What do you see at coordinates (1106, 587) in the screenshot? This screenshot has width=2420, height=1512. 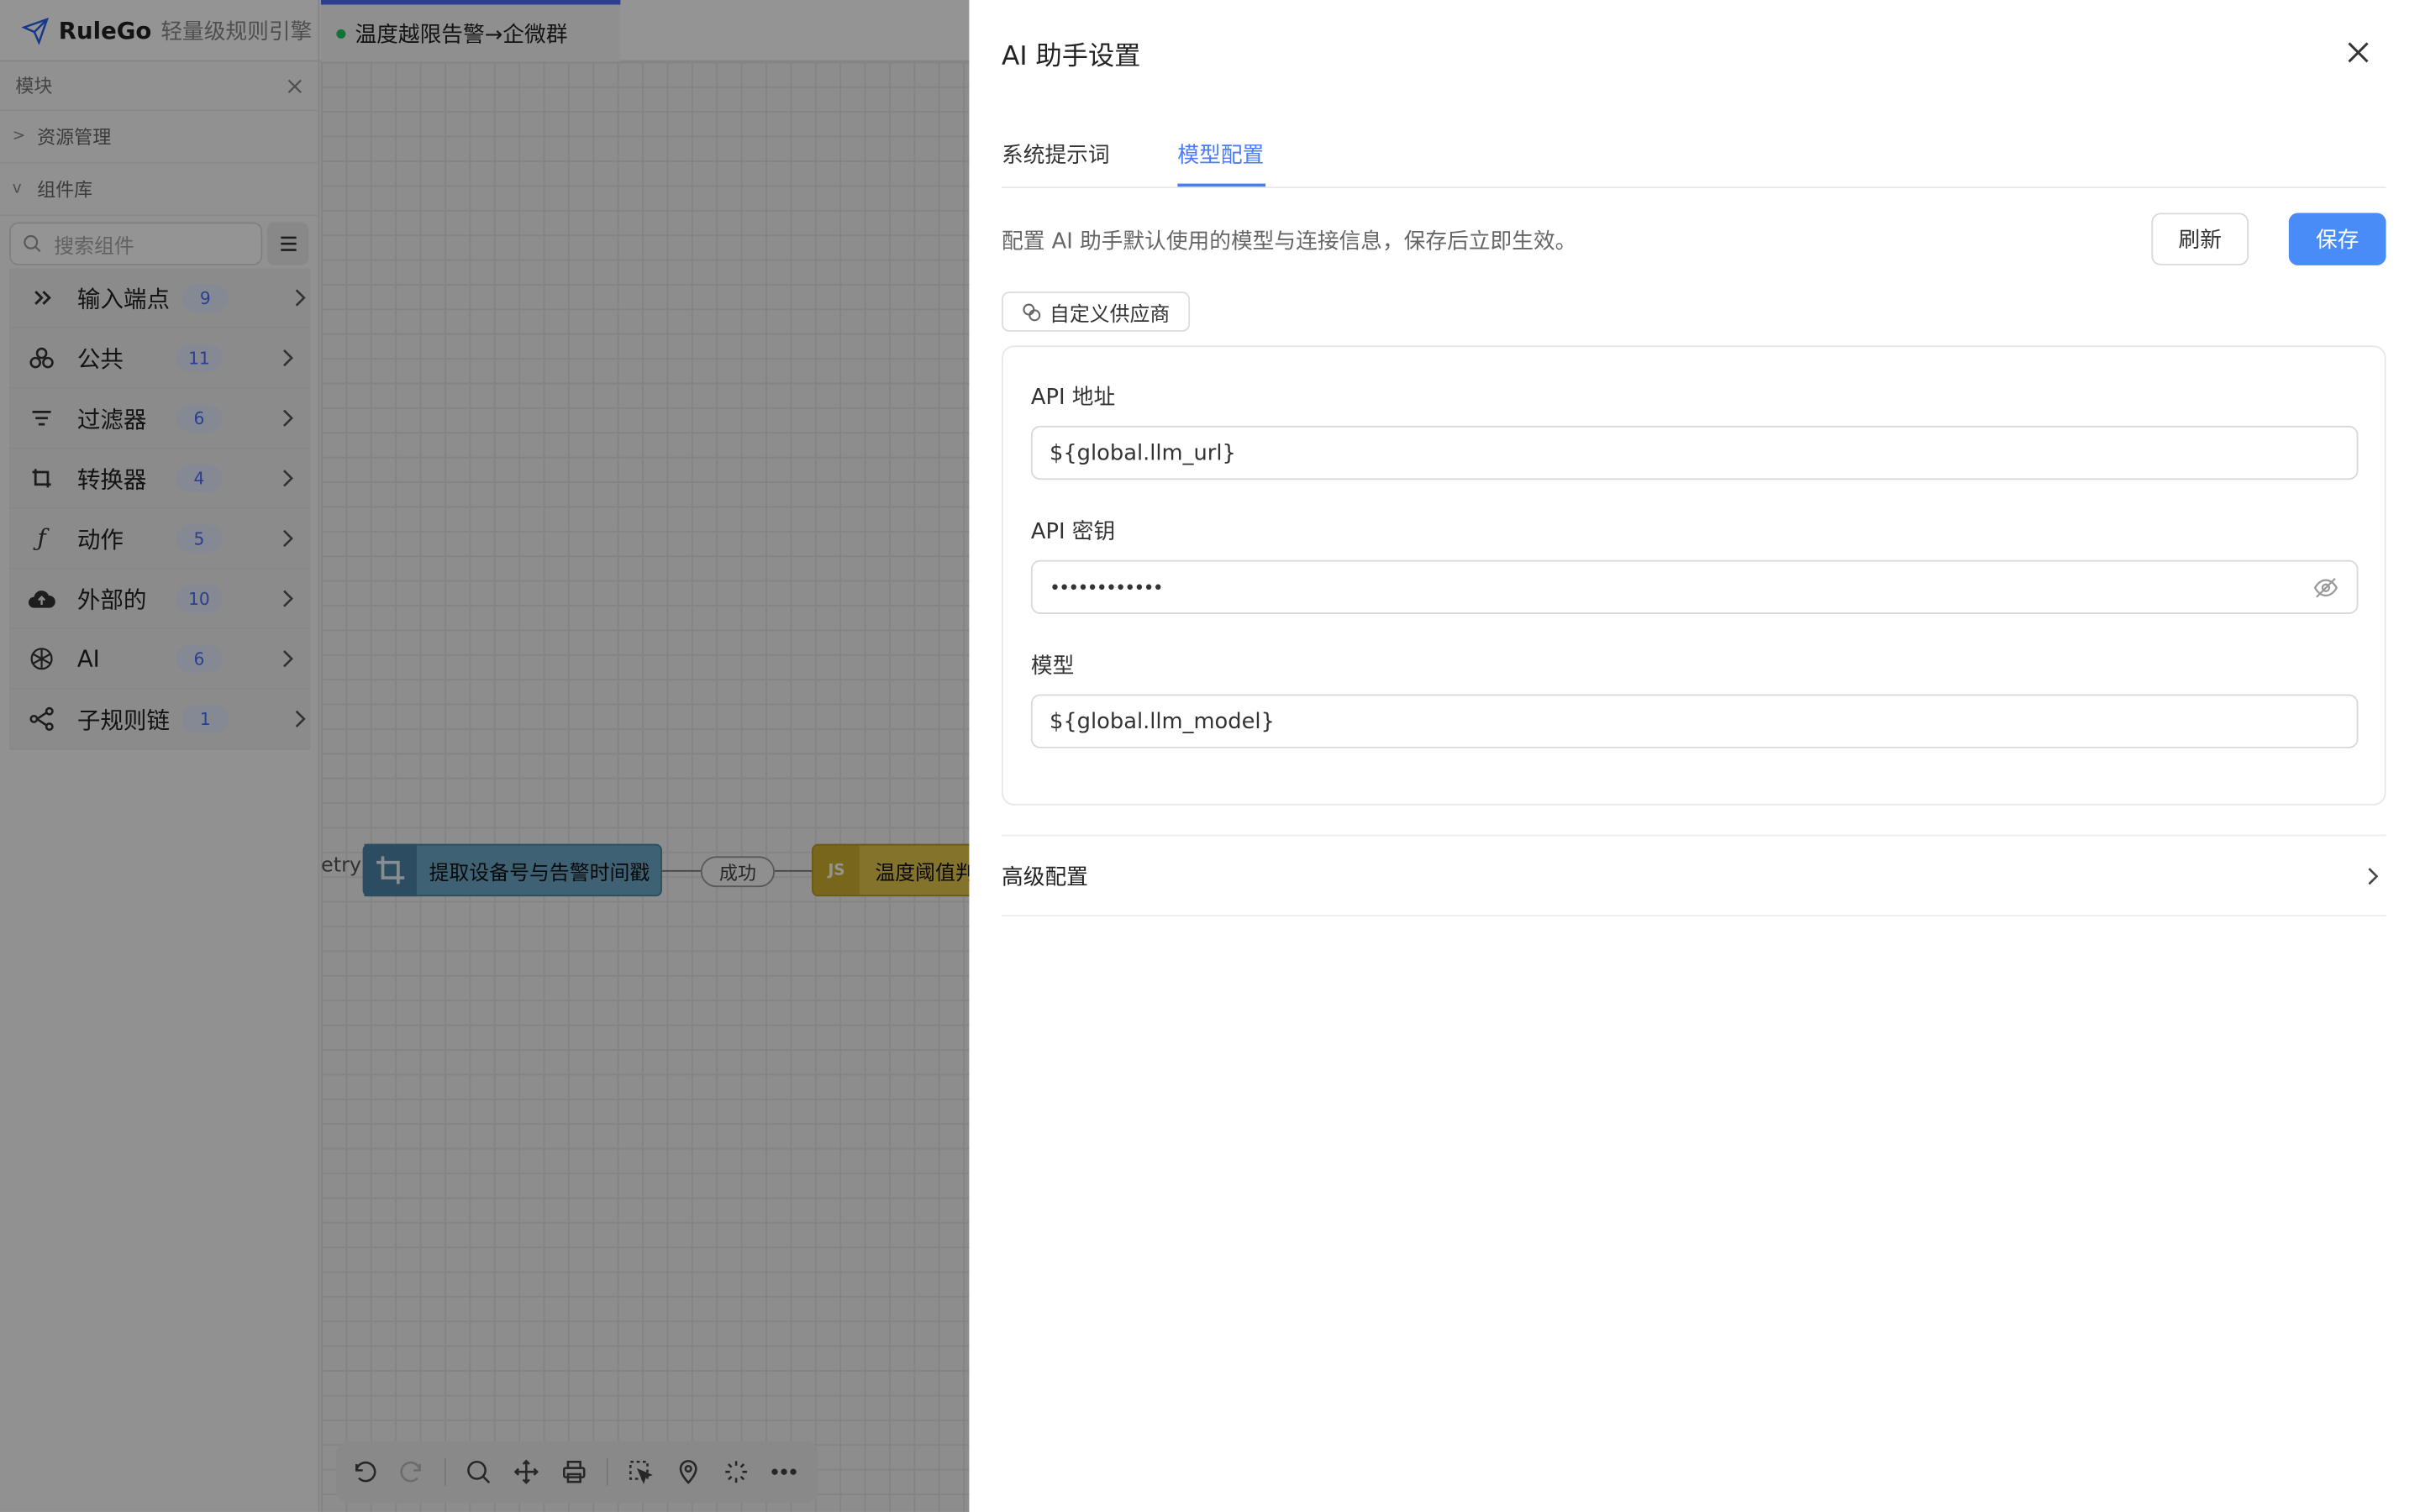 I see `api-key-value: ••••••••••••` at bounding box center [1106, 587].